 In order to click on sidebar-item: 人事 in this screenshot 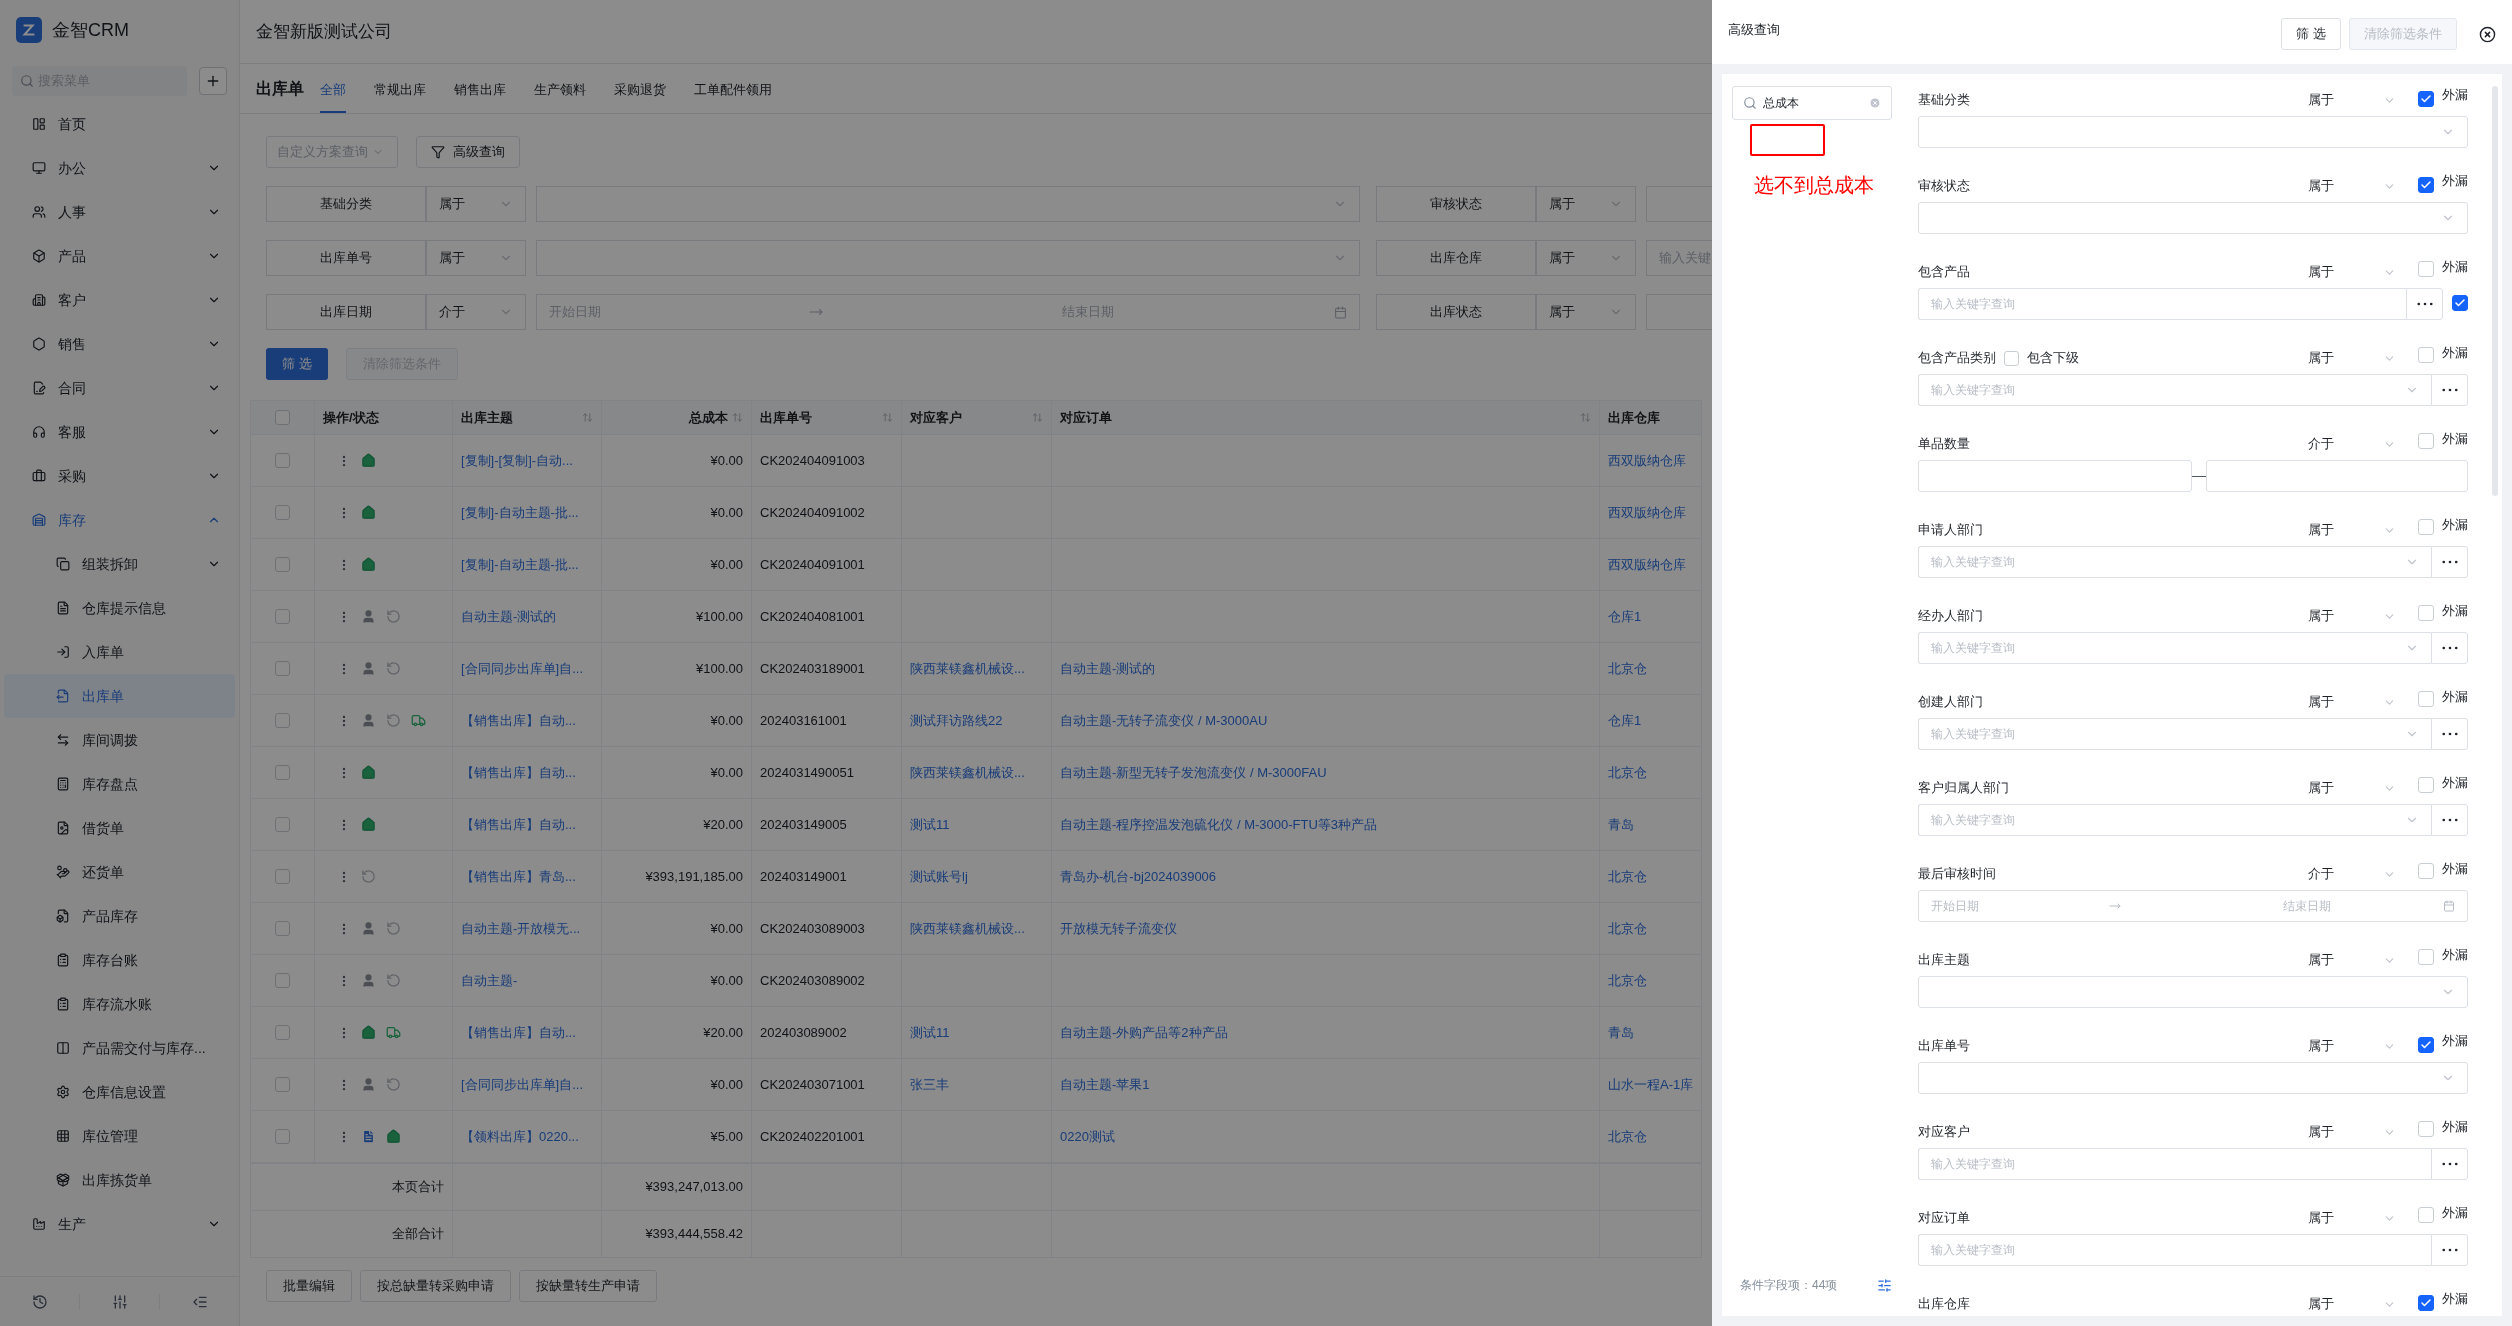, I will do `click(119, 212)`.